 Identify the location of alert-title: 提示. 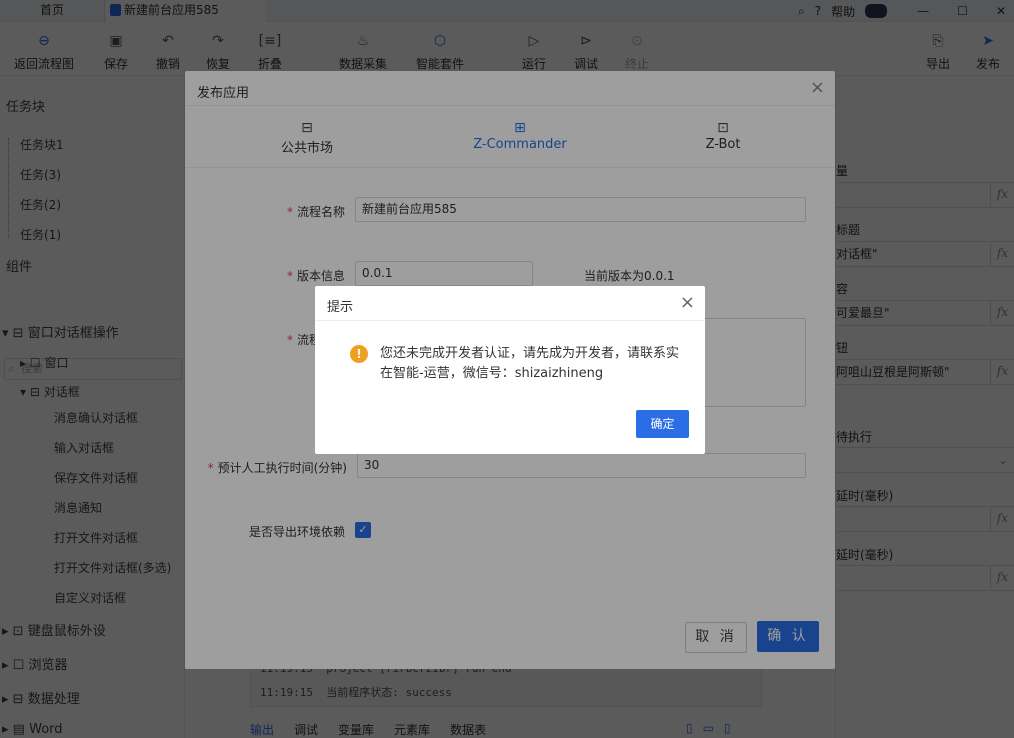
(340, 307).